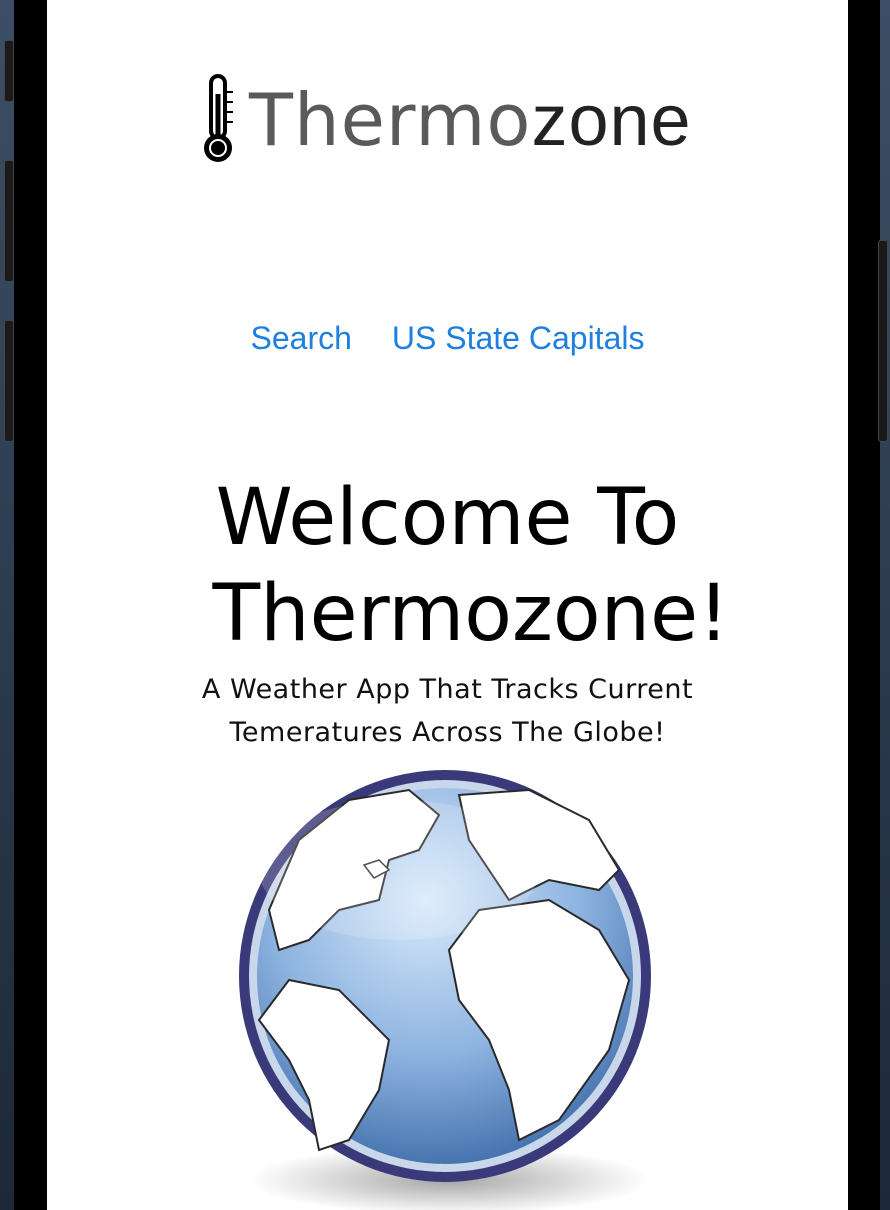 The width and height of the screenshot is (890, 1210). I want to click on main-nav: Search US State Capitals, so click(447, 338).